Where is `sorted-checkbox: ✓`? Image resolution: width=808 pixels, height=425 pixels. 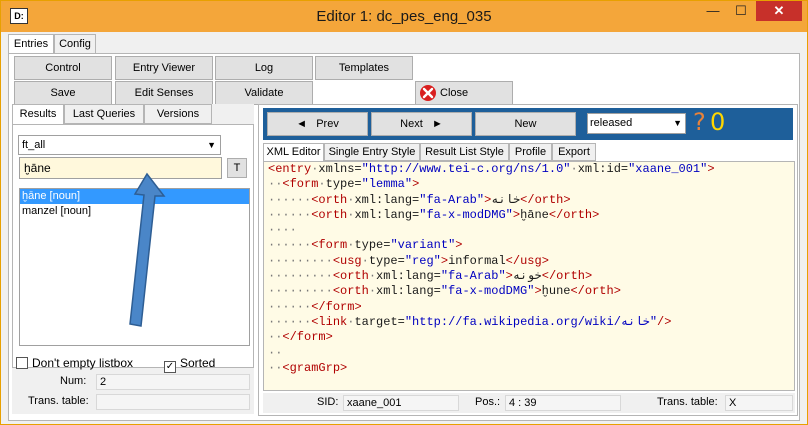
sorted-checkbox: ✓ is located at coordinates (170, 367).